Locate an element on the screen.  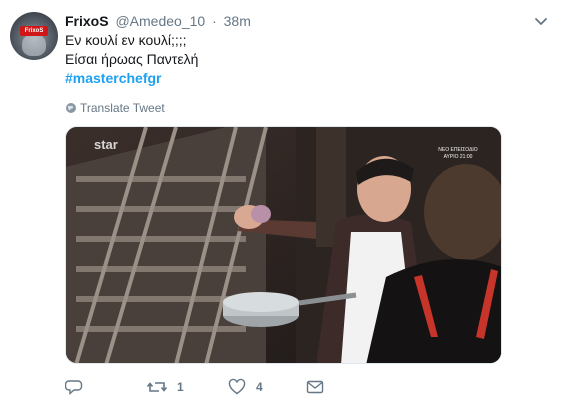
retweet-button: 1 is located at coordinates (165, 387).